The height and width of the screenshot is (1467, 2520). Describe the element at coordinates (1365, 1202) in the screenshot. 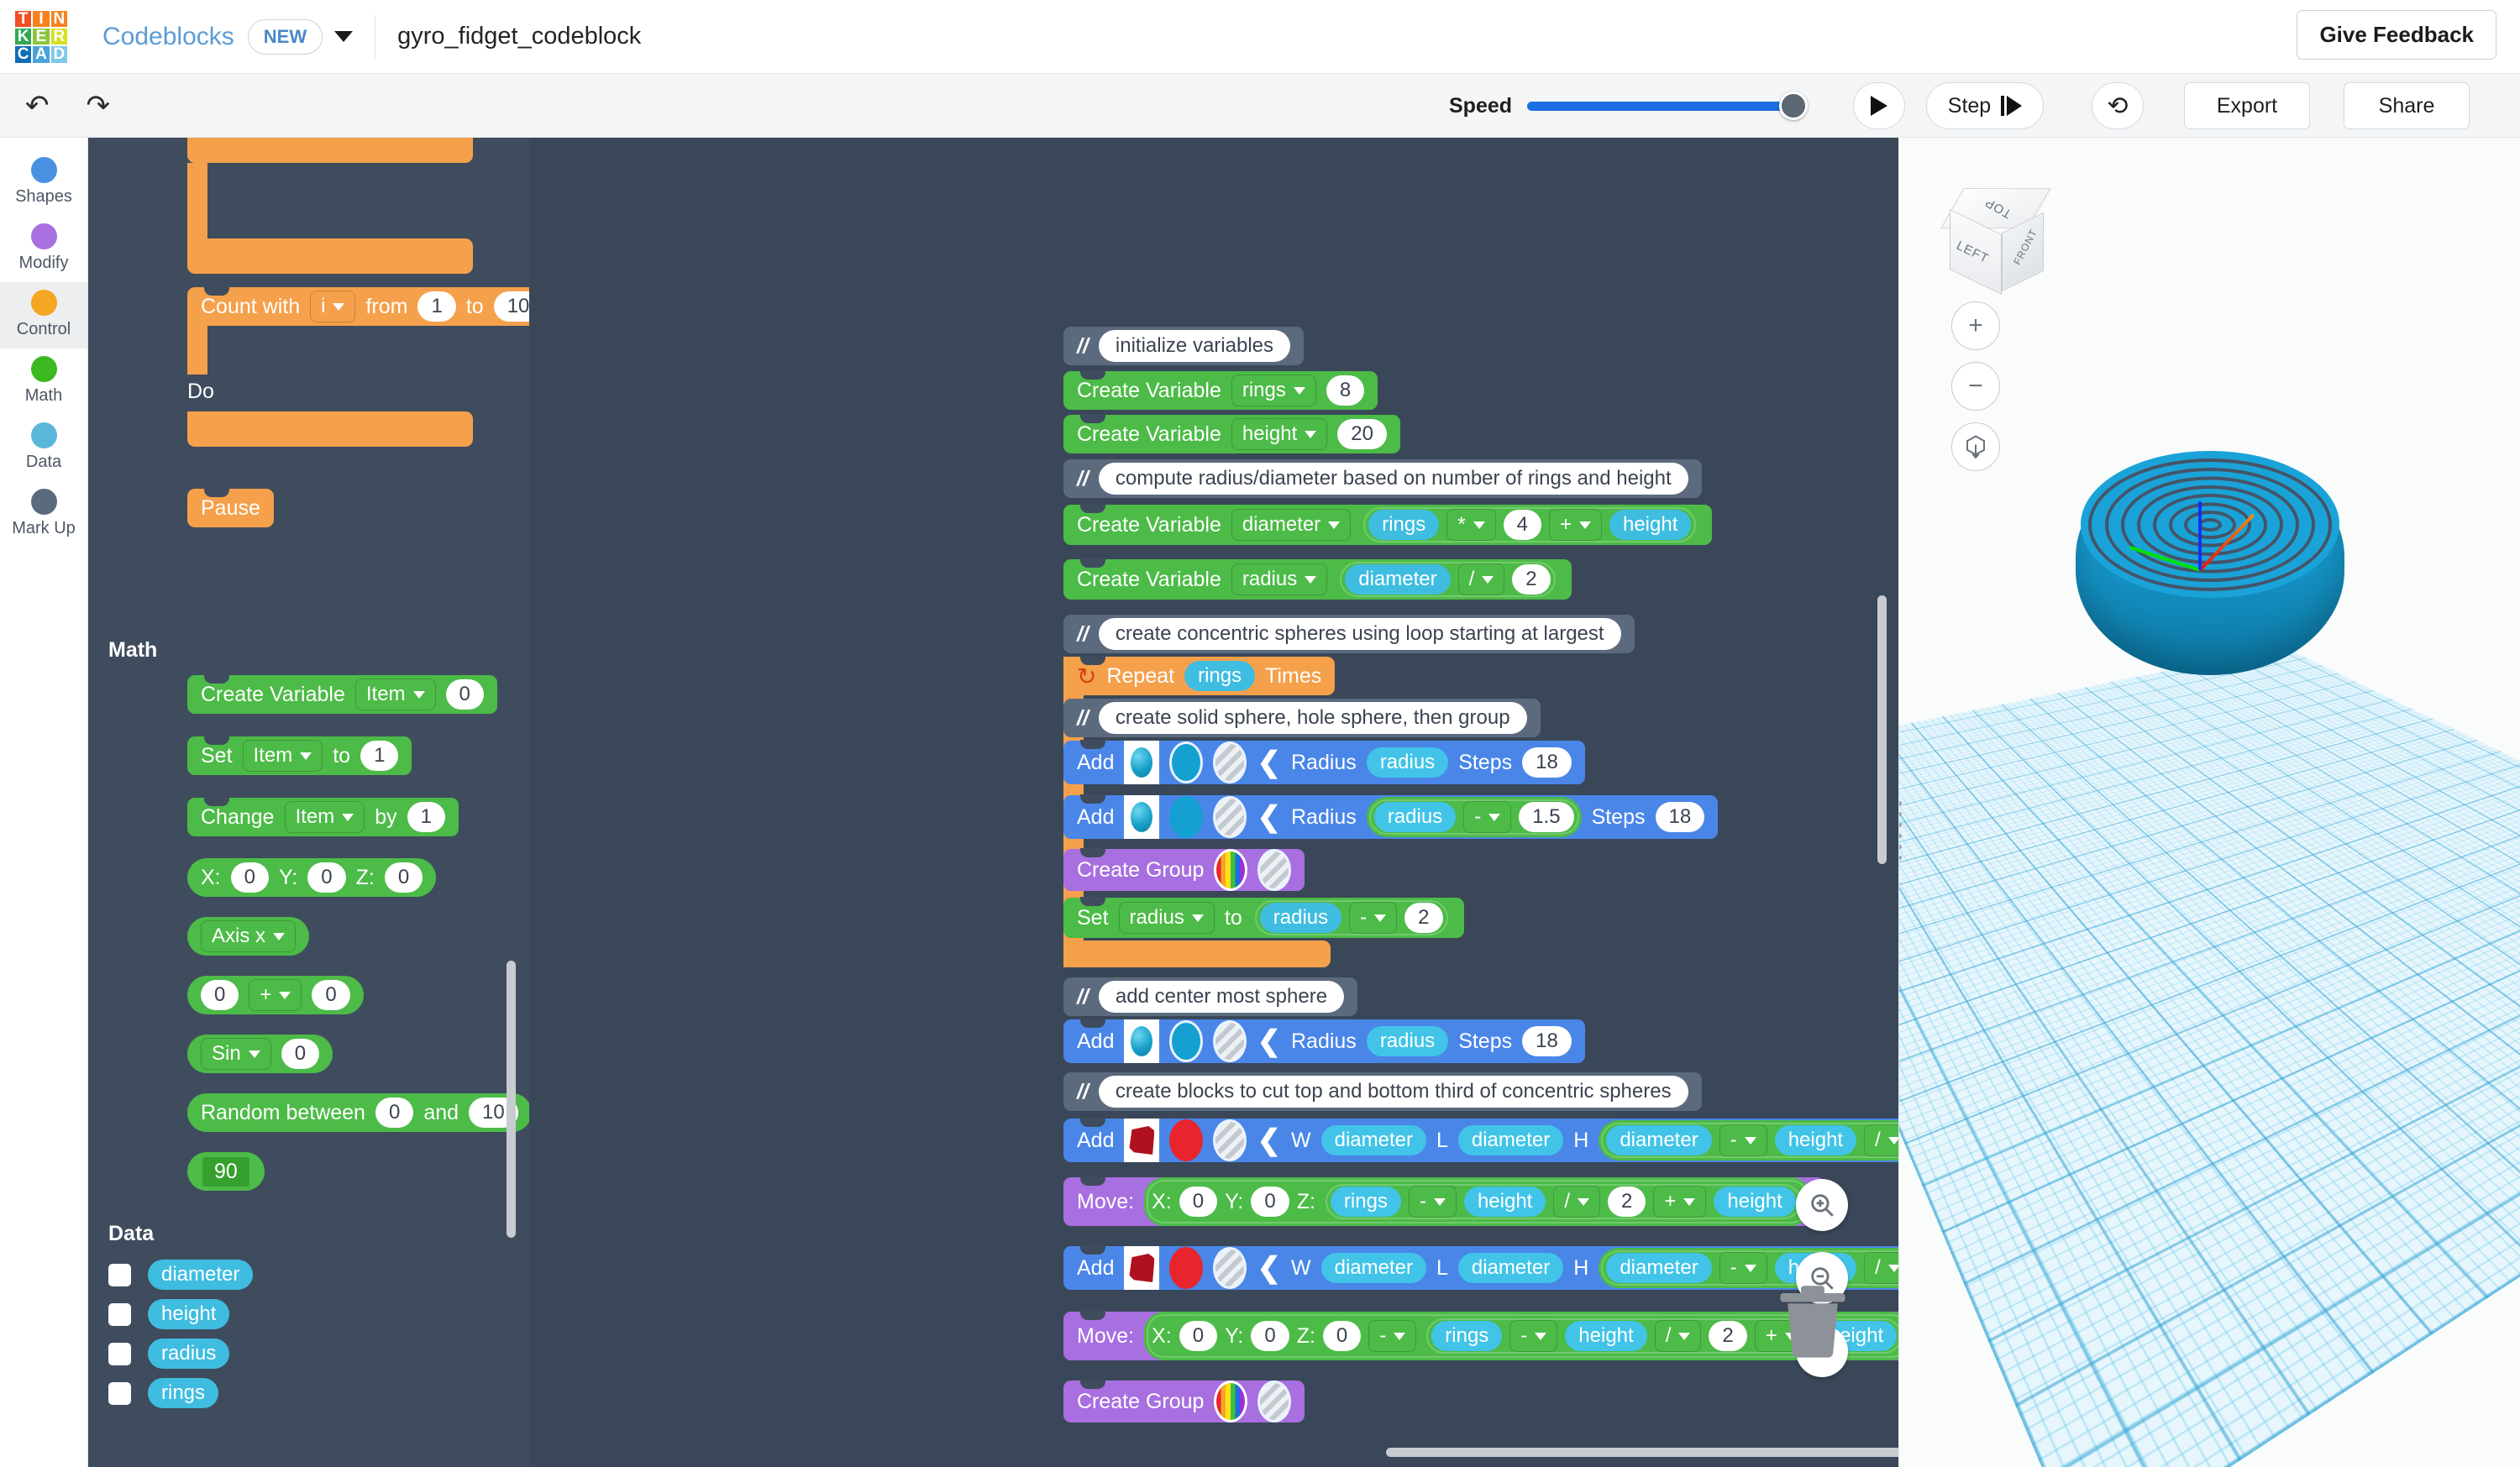

I see `move1-z-var-a: rings` at that location.